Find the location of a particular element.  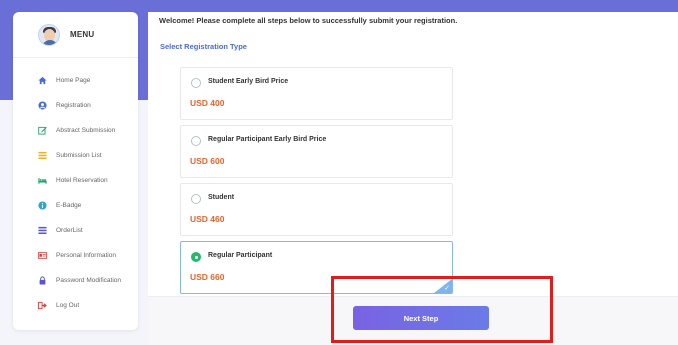

option-label: Regular Participant Early Bird Price is located at coordinates (267, 139).